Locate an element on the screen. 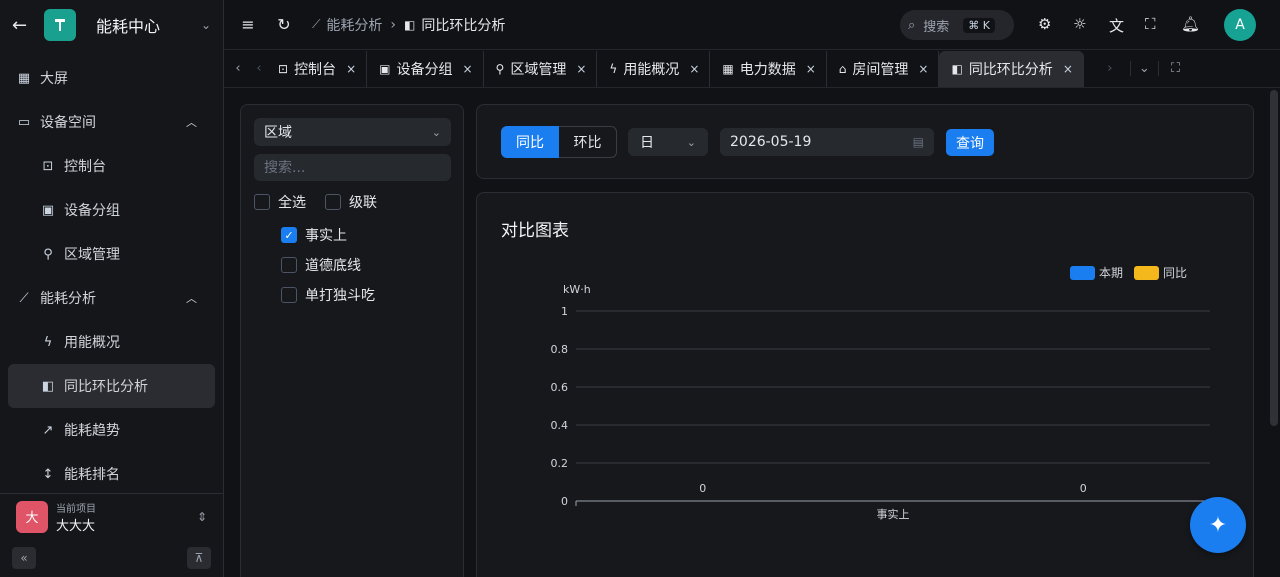 Image resolution: width=1280 pixels, height=577 pixels. region-select-value: 区域 is located at coordinates (278, 133).